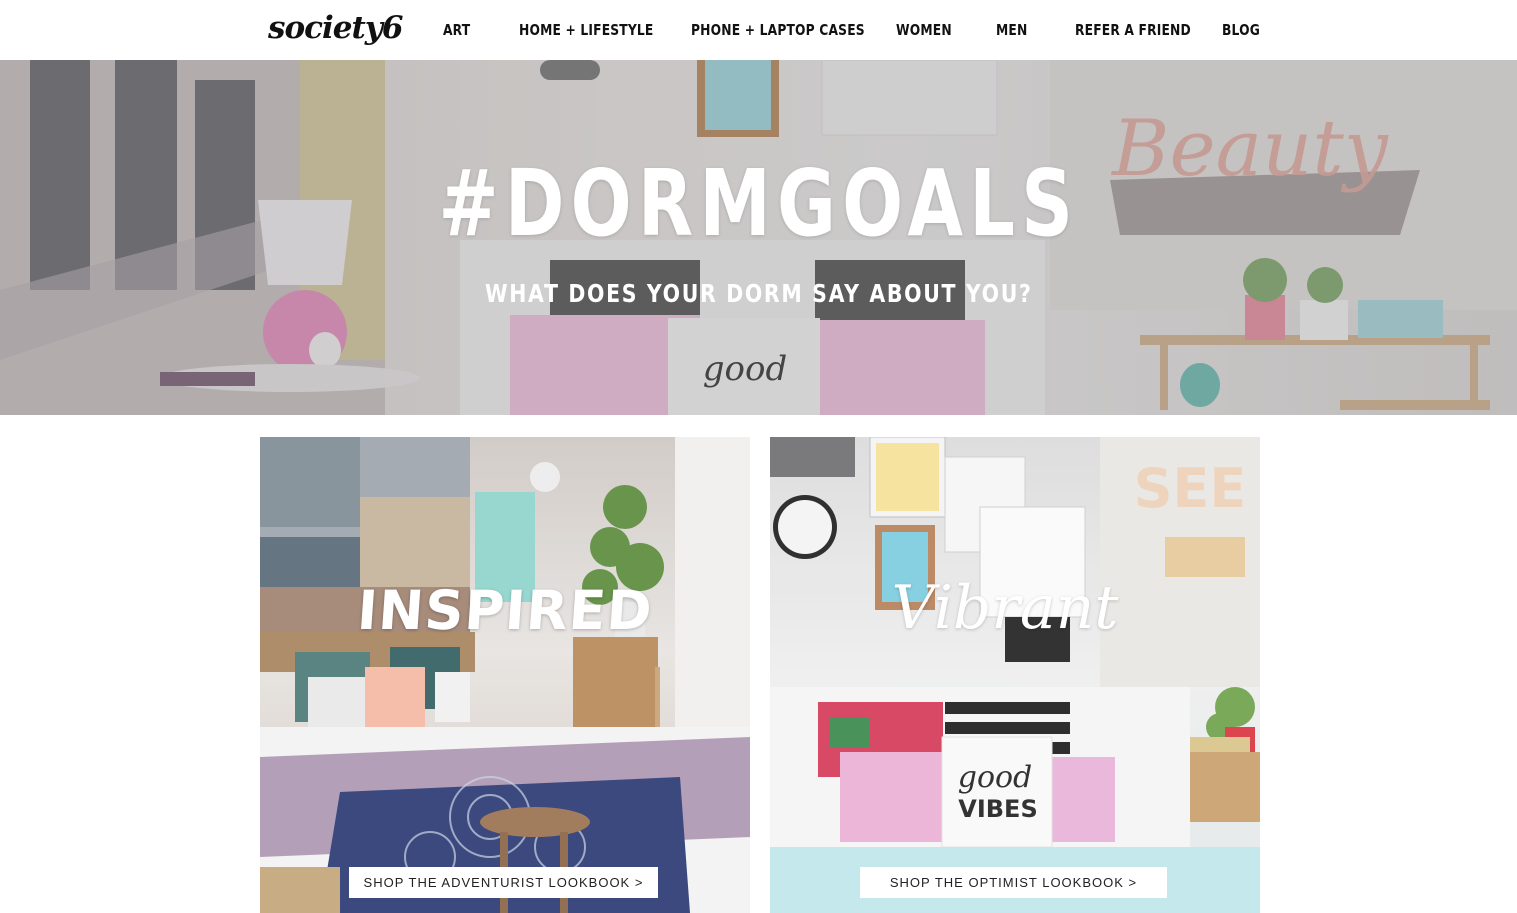 The image size is (1517, 913). What do you see at coordinates (505, 610) in the screenshot?
I see `lookbook-title-inspired: INSPIRED` at bounding box center [505, 610].